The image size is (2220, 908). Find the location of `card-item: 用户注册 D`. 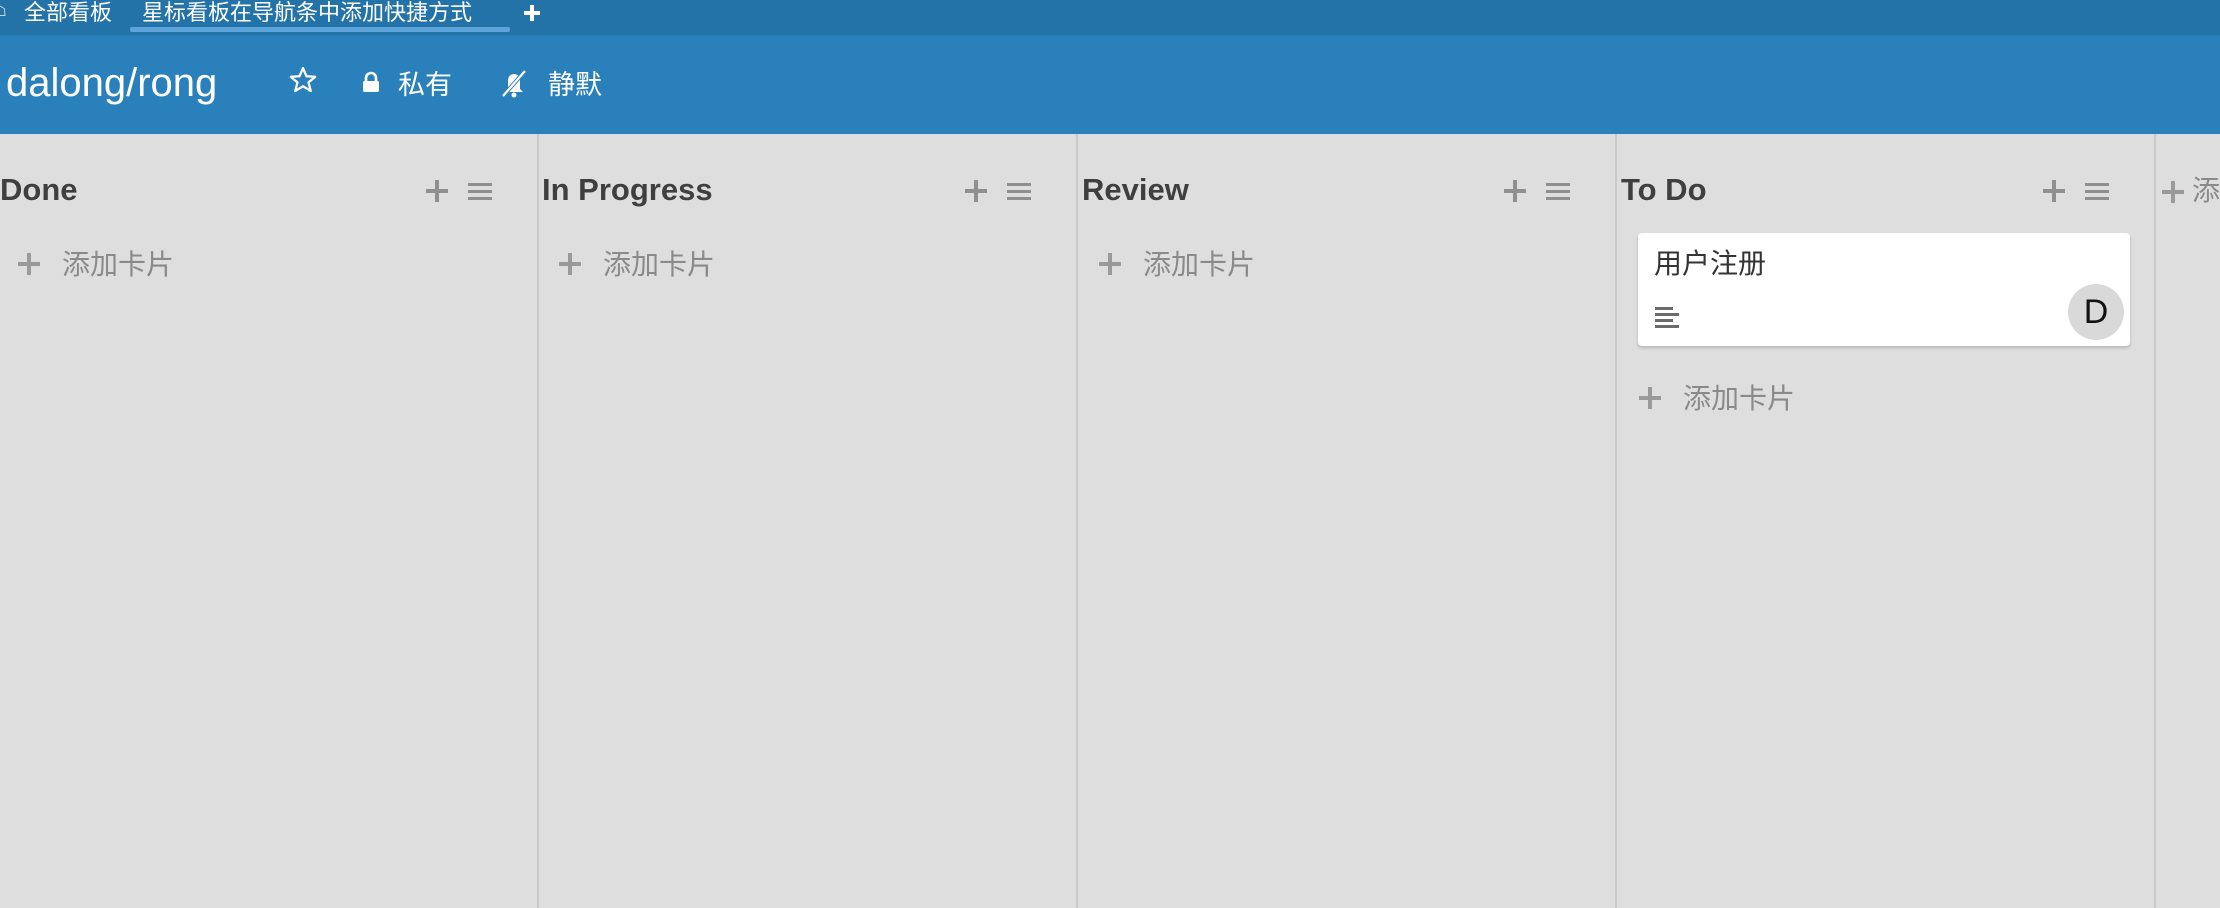

card-item: 用户注册 D is located at coordinates (1884, 289).